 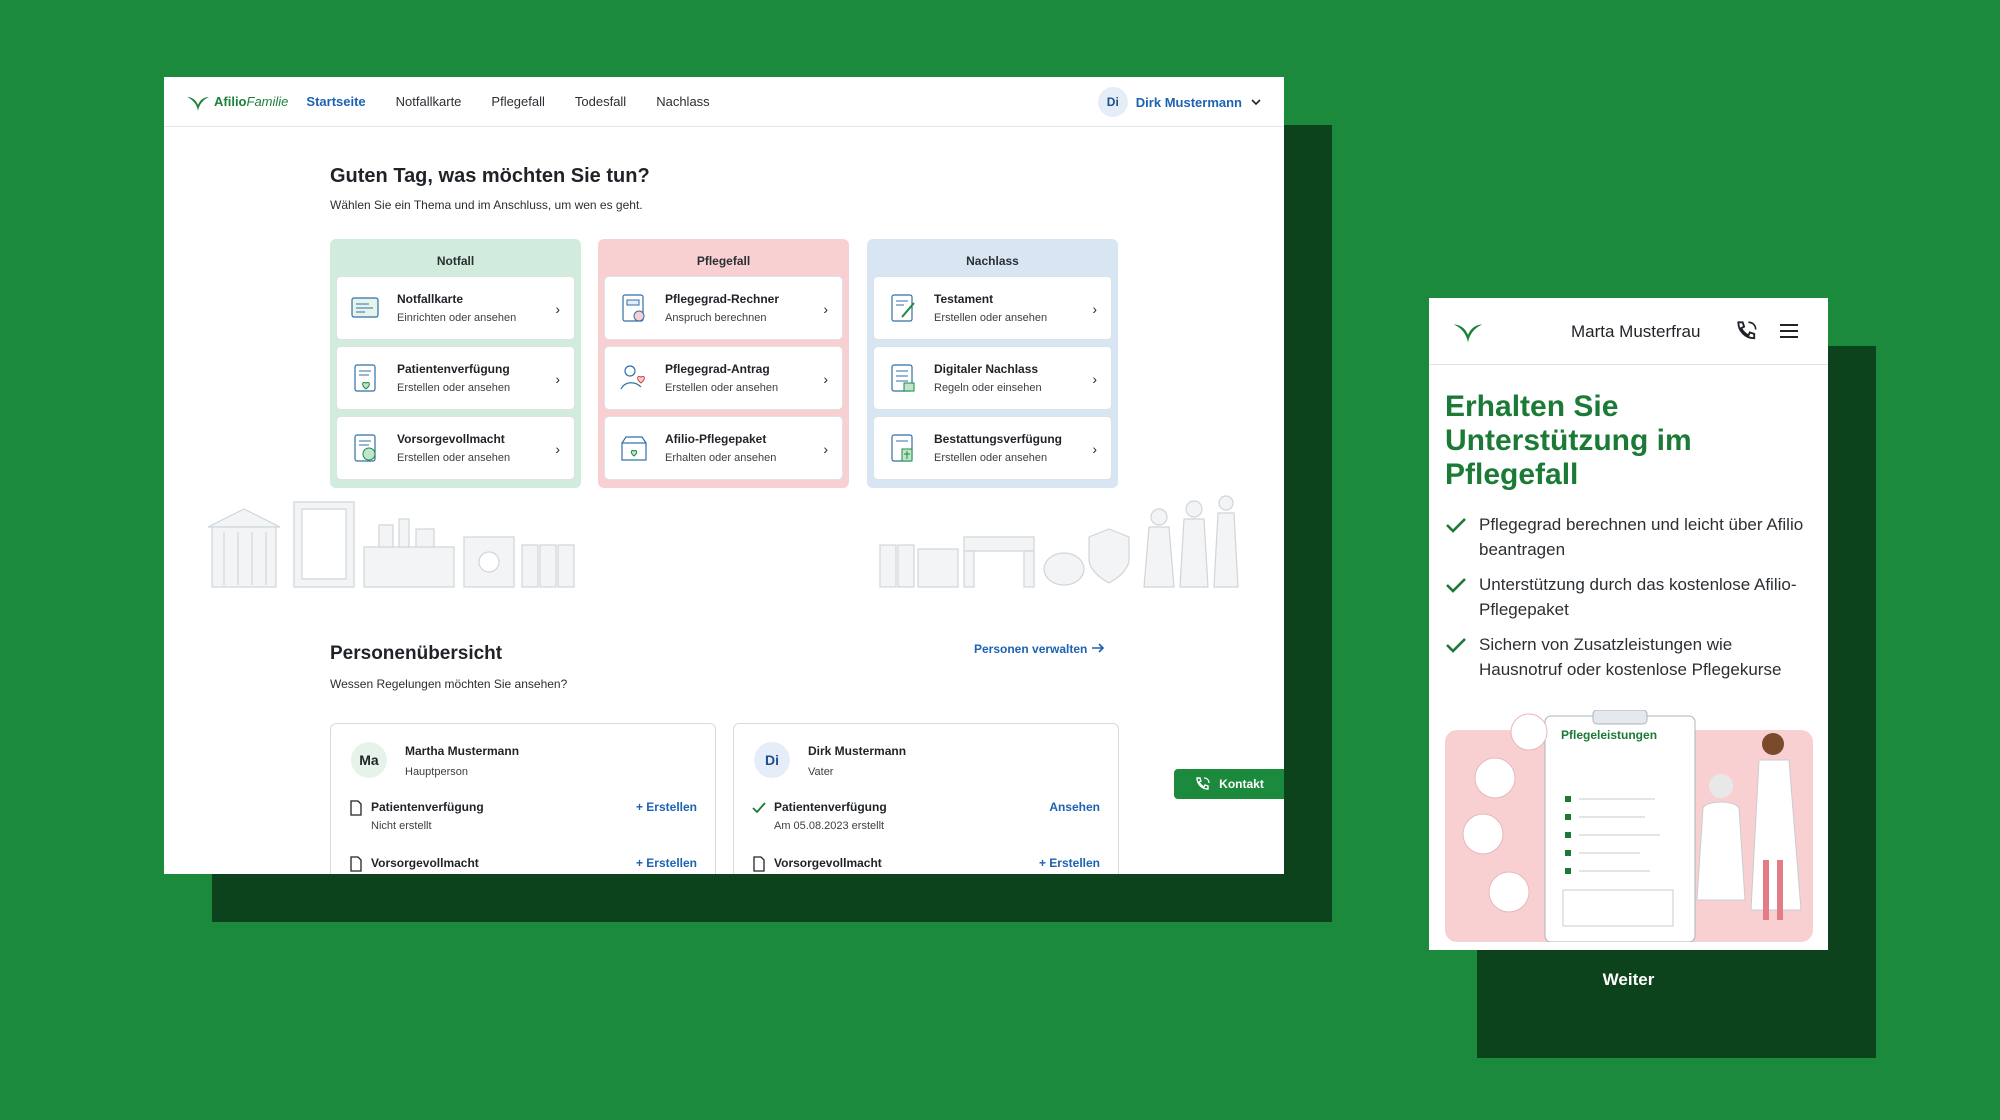 I want to click on afilio-logo: AfilioFamilie, so click(x=237, y=102).